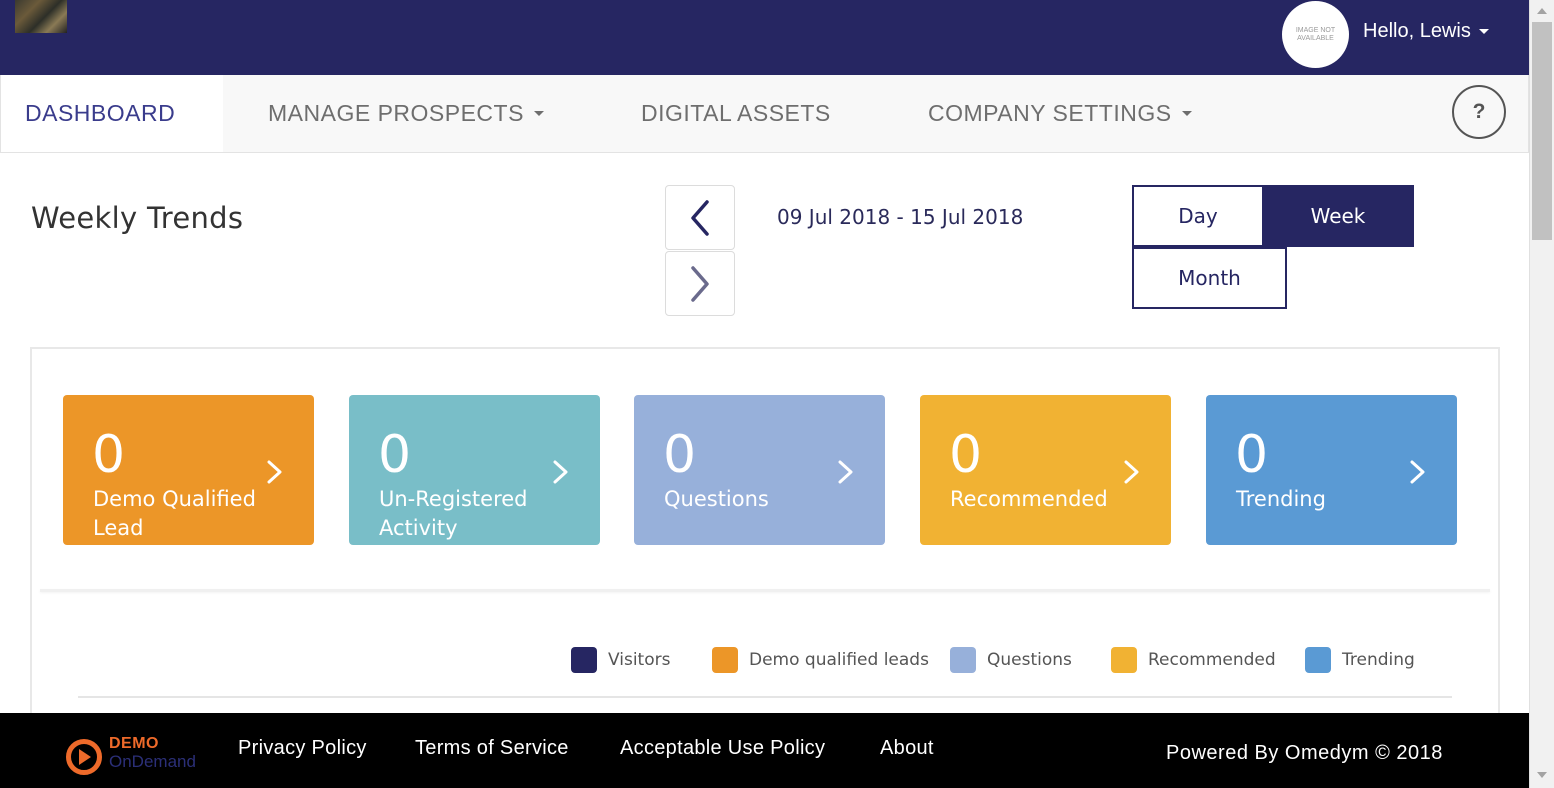  I want to click on scroll-down-arrow-icon, so click(1542, 775).